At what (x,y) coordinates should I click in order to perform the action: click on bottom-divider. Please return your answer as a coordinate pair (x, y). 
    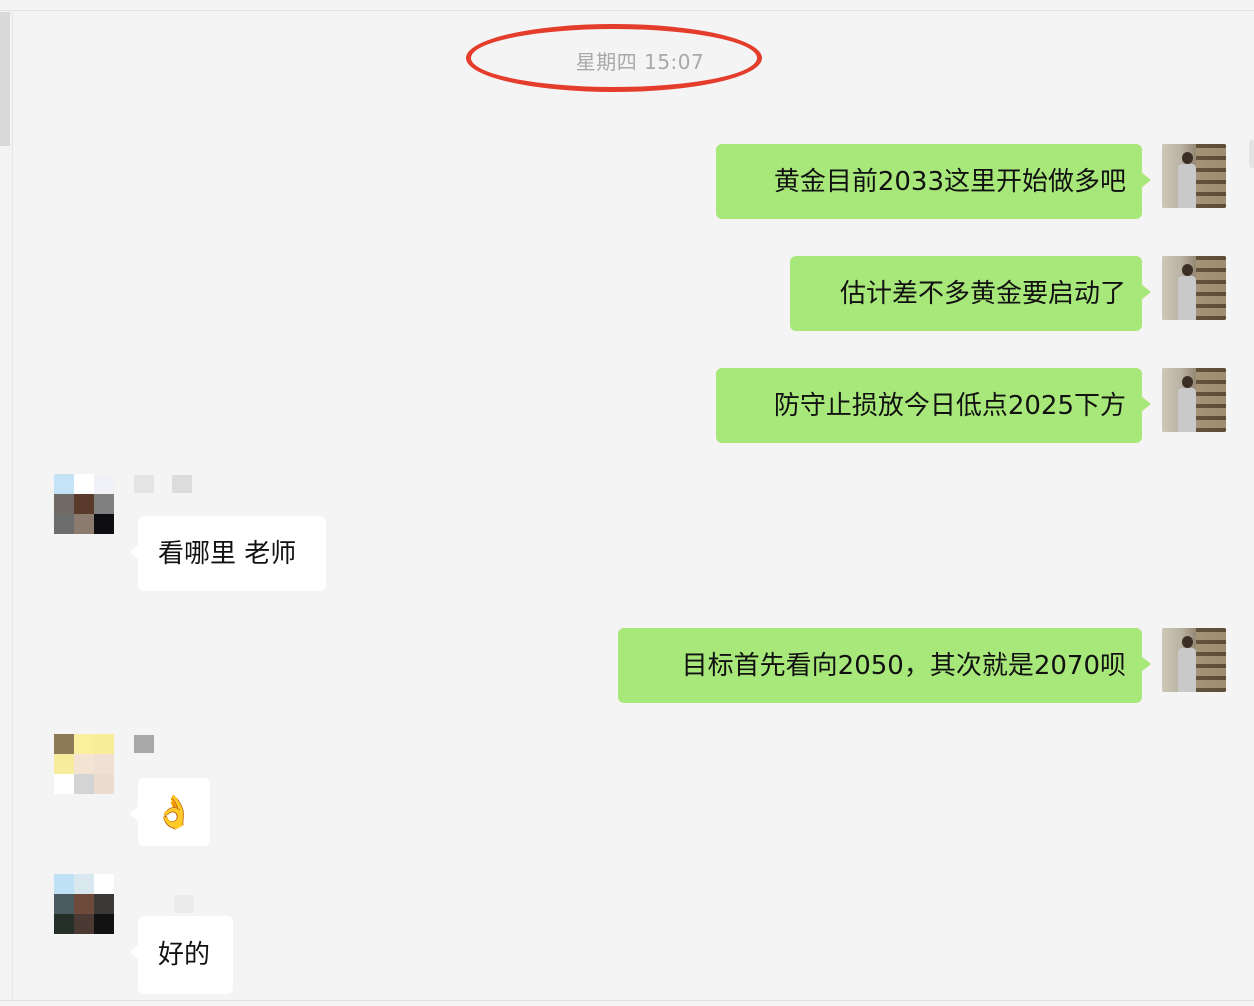
    Looking at the image, I should click on (627, 1000).